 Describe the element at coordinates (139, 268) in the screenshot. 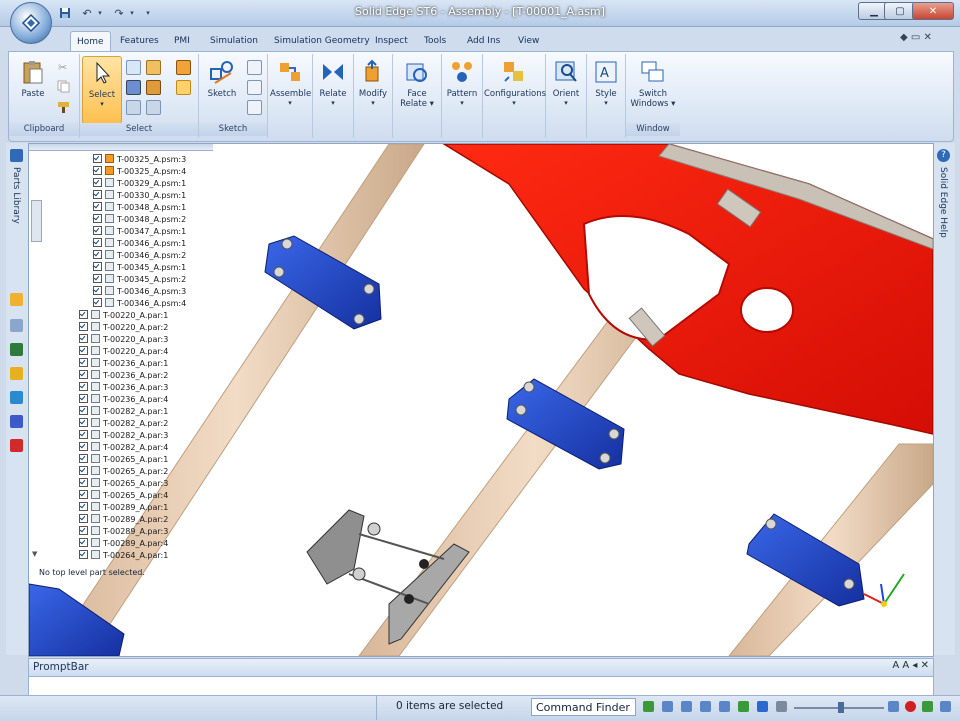

I see `pathfinder-item: T-00345_A.psm:1` at that location.